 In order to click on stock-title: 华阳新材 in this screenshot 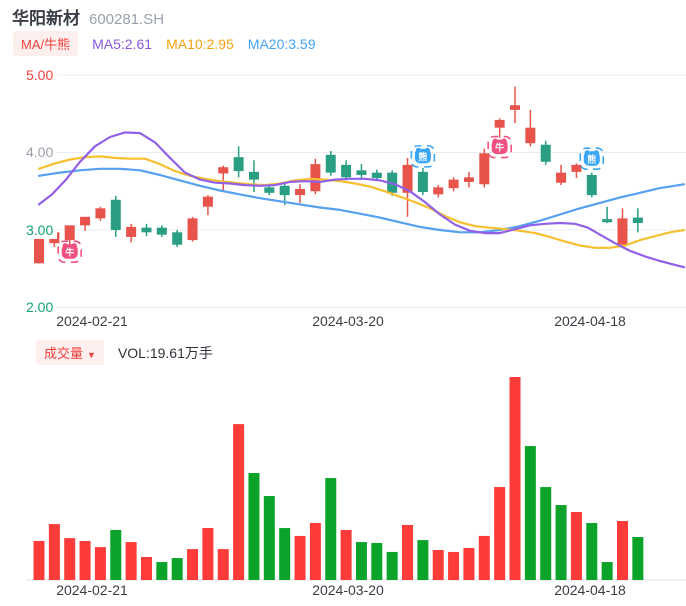, I will do `click(46, 18)`.